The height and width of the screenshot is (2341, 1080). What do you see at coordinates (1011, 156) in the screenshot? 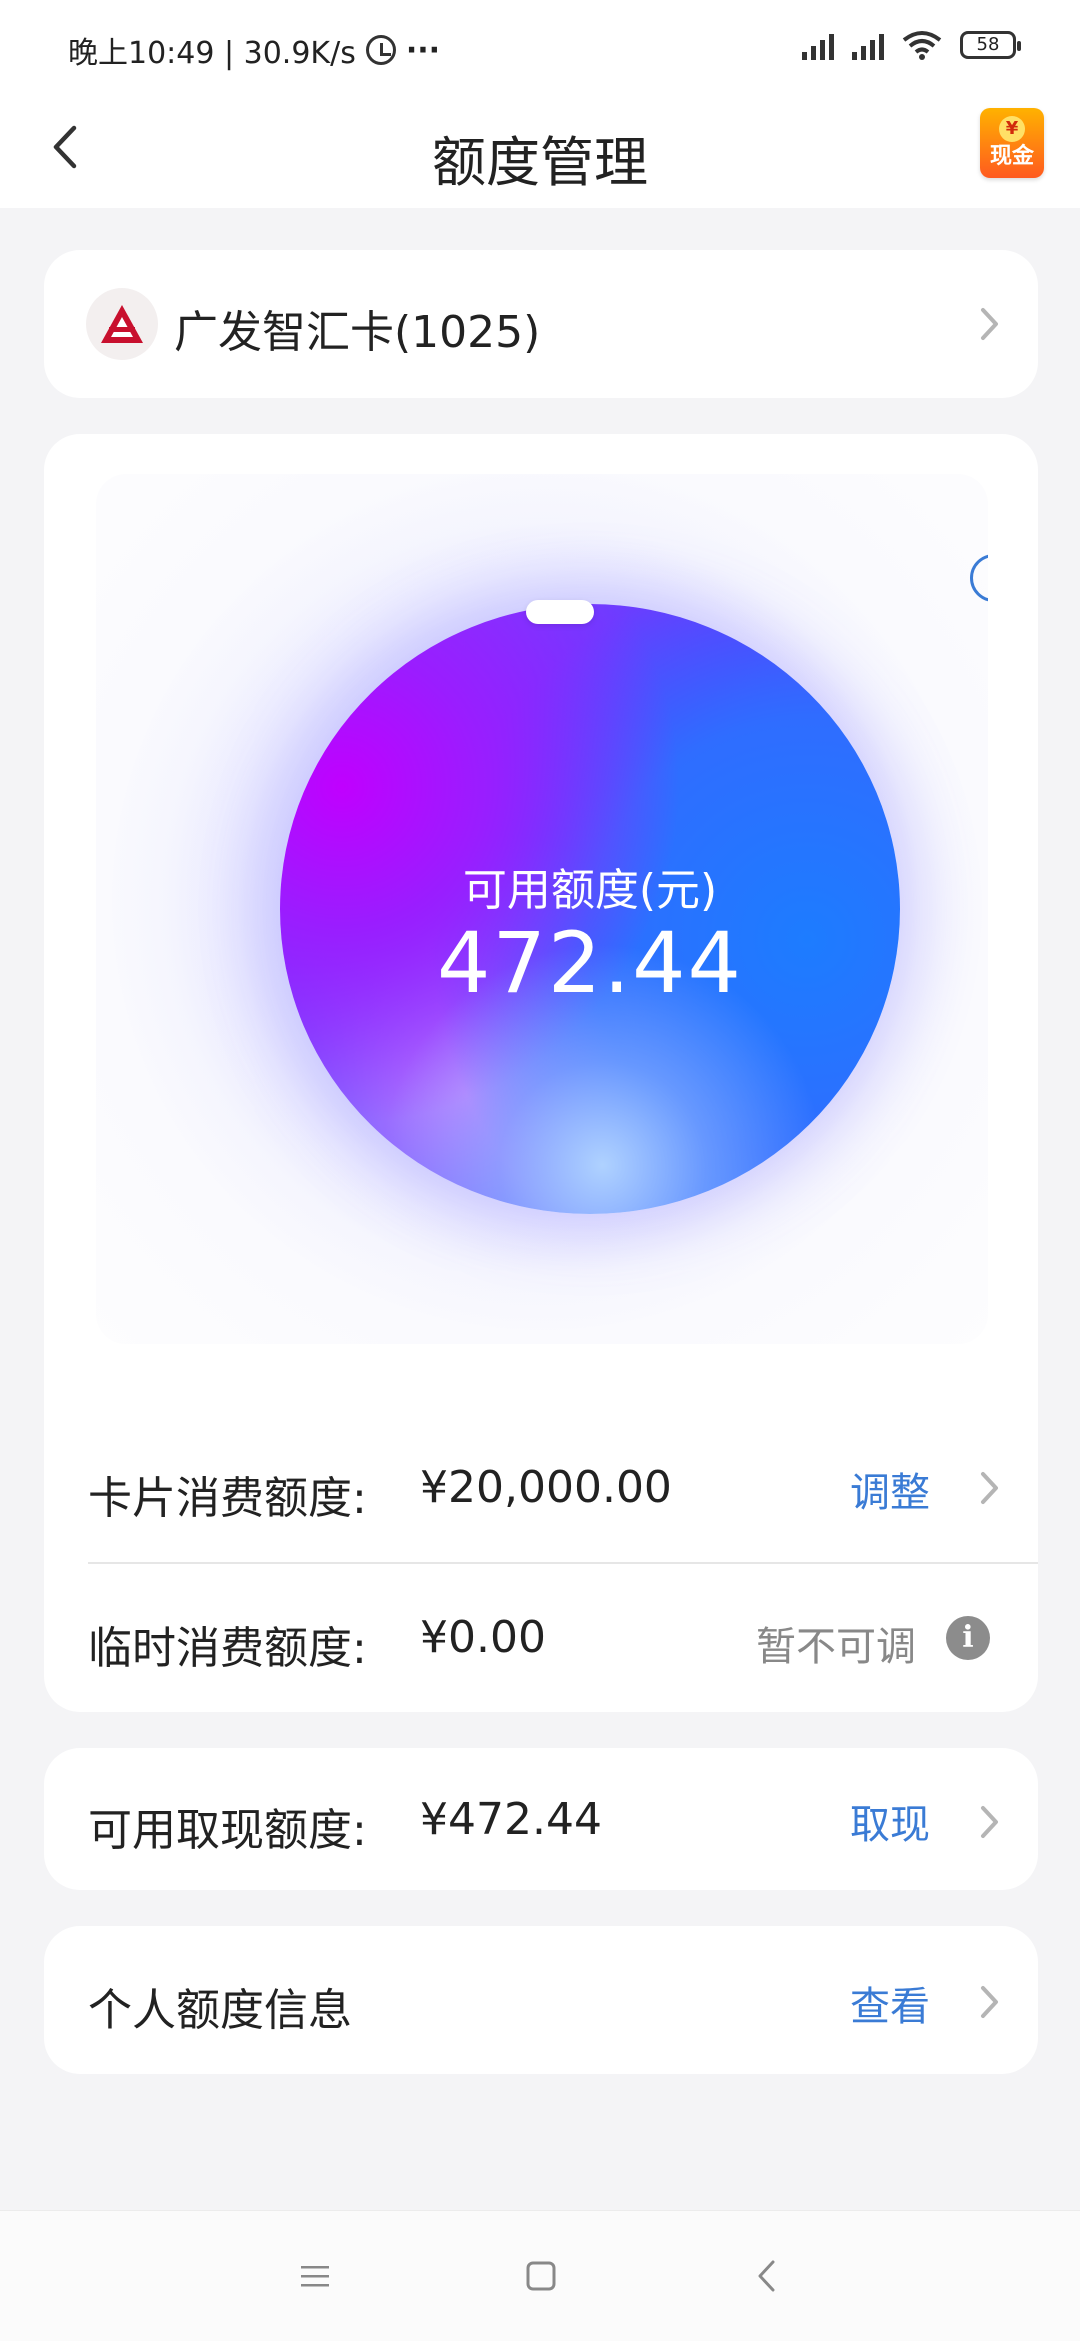
I see `cash-badge-label: 现金` at bounding box center [1011, 156].